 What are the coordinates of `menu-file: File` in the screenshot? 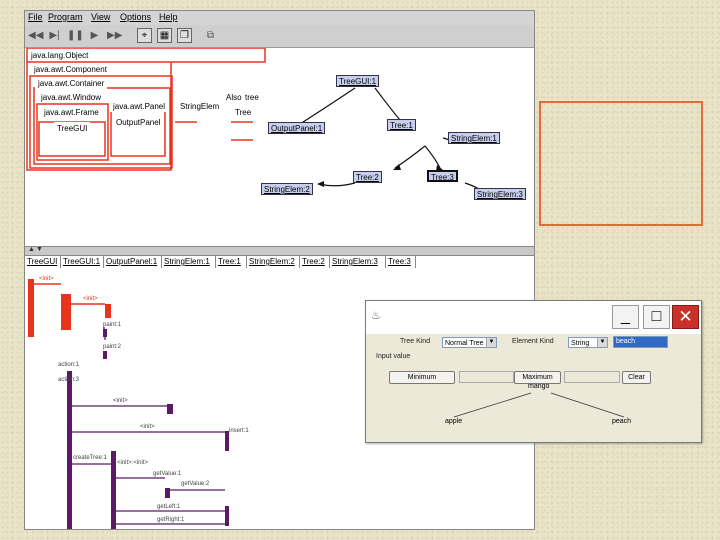 It's located at (35, 17).